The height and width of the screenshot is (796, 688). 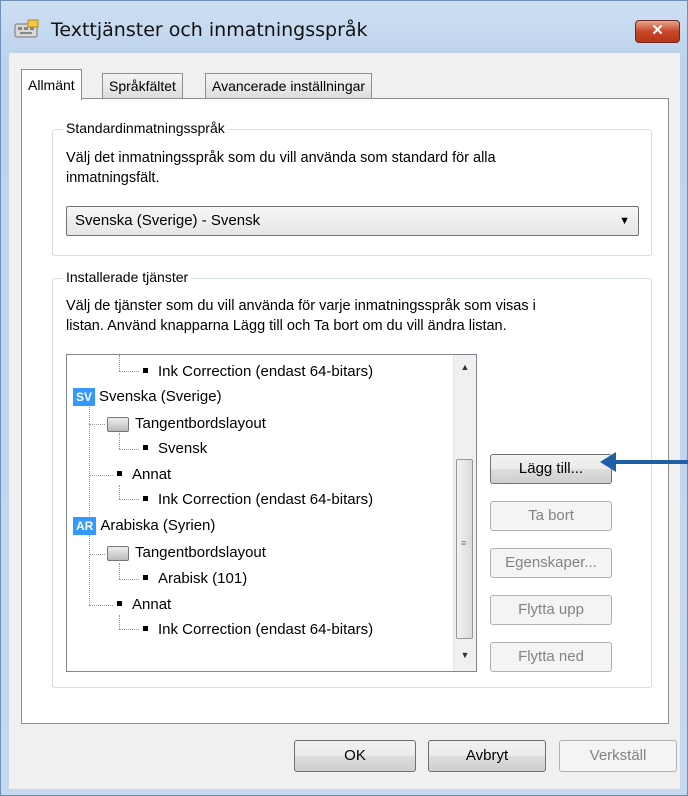 What do you see at coordinates (113, 178) in the screenshot?
I see `default-input-description-line2: inmatningsfält.` at bounding box center [113, 178].